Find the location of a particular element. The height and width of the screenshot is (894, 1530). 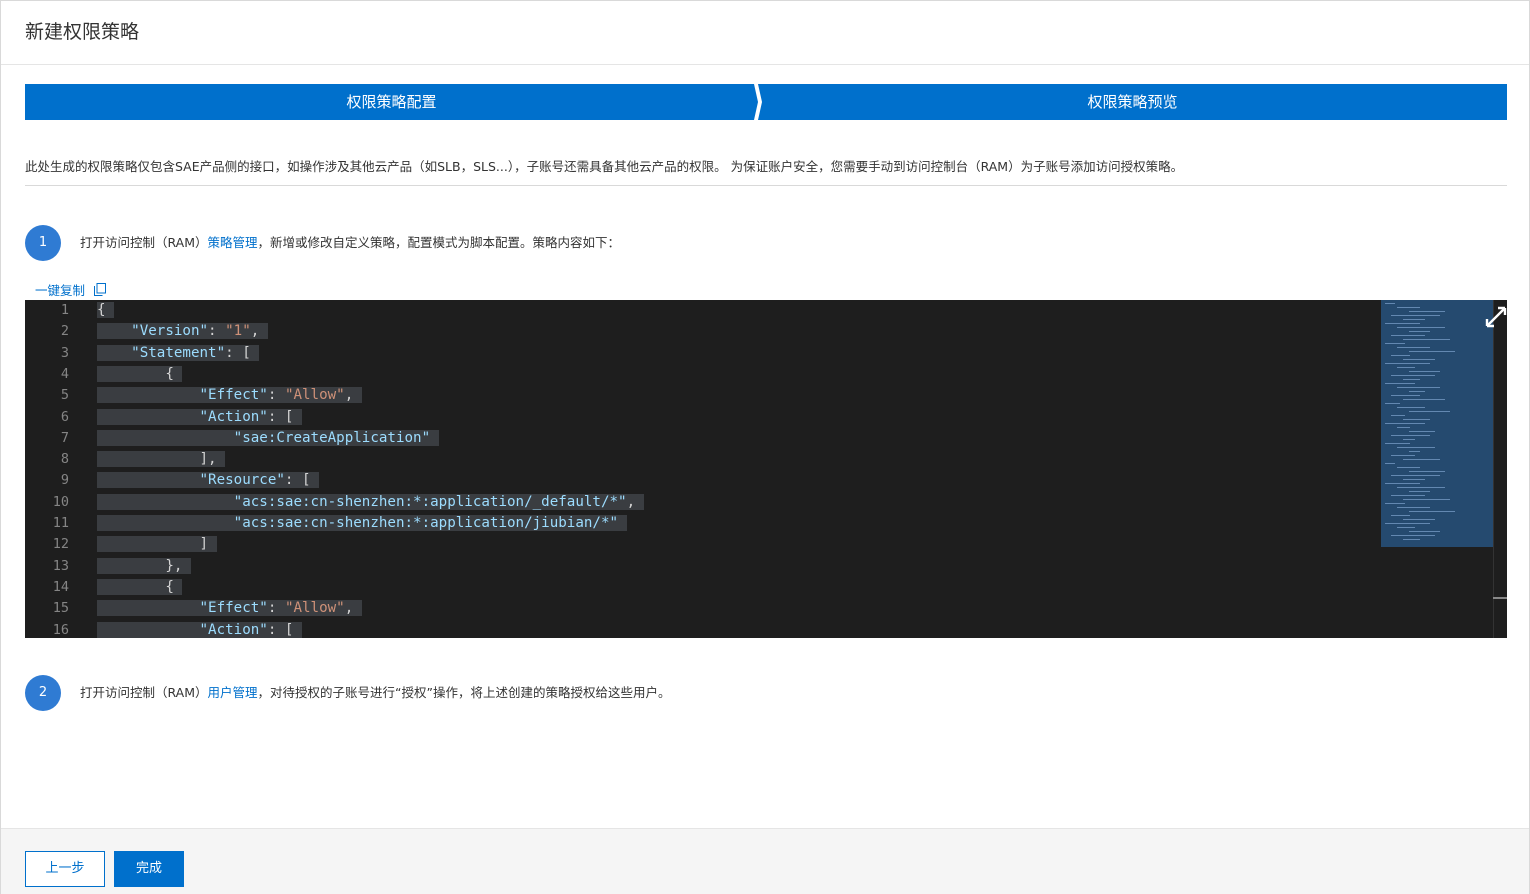

previous-step-button: 上一步 is located at coordinates (65, 869).